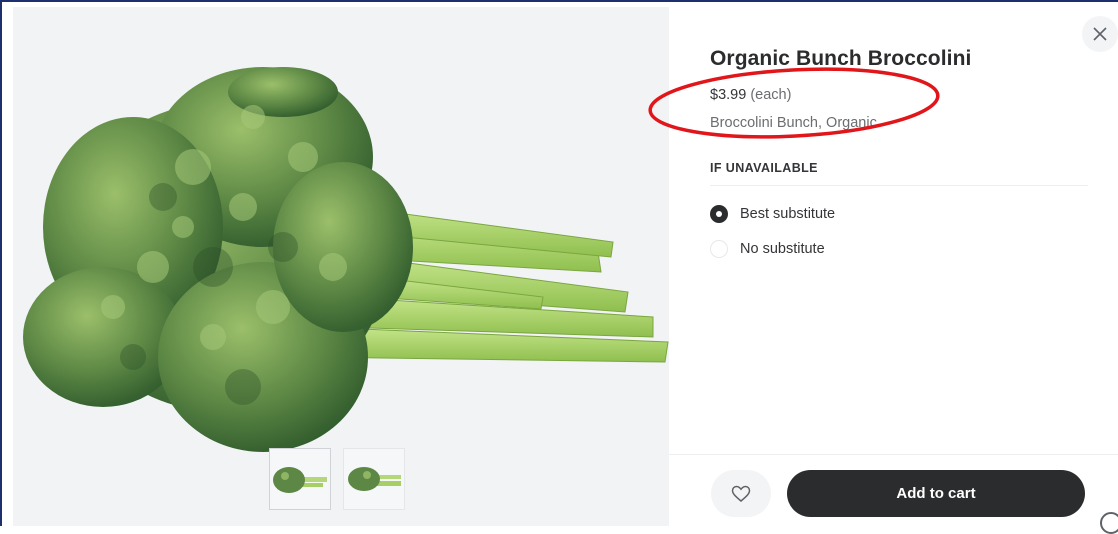  I want to click on product-title: Organic Bunch Broccolini, so click(841, 58).